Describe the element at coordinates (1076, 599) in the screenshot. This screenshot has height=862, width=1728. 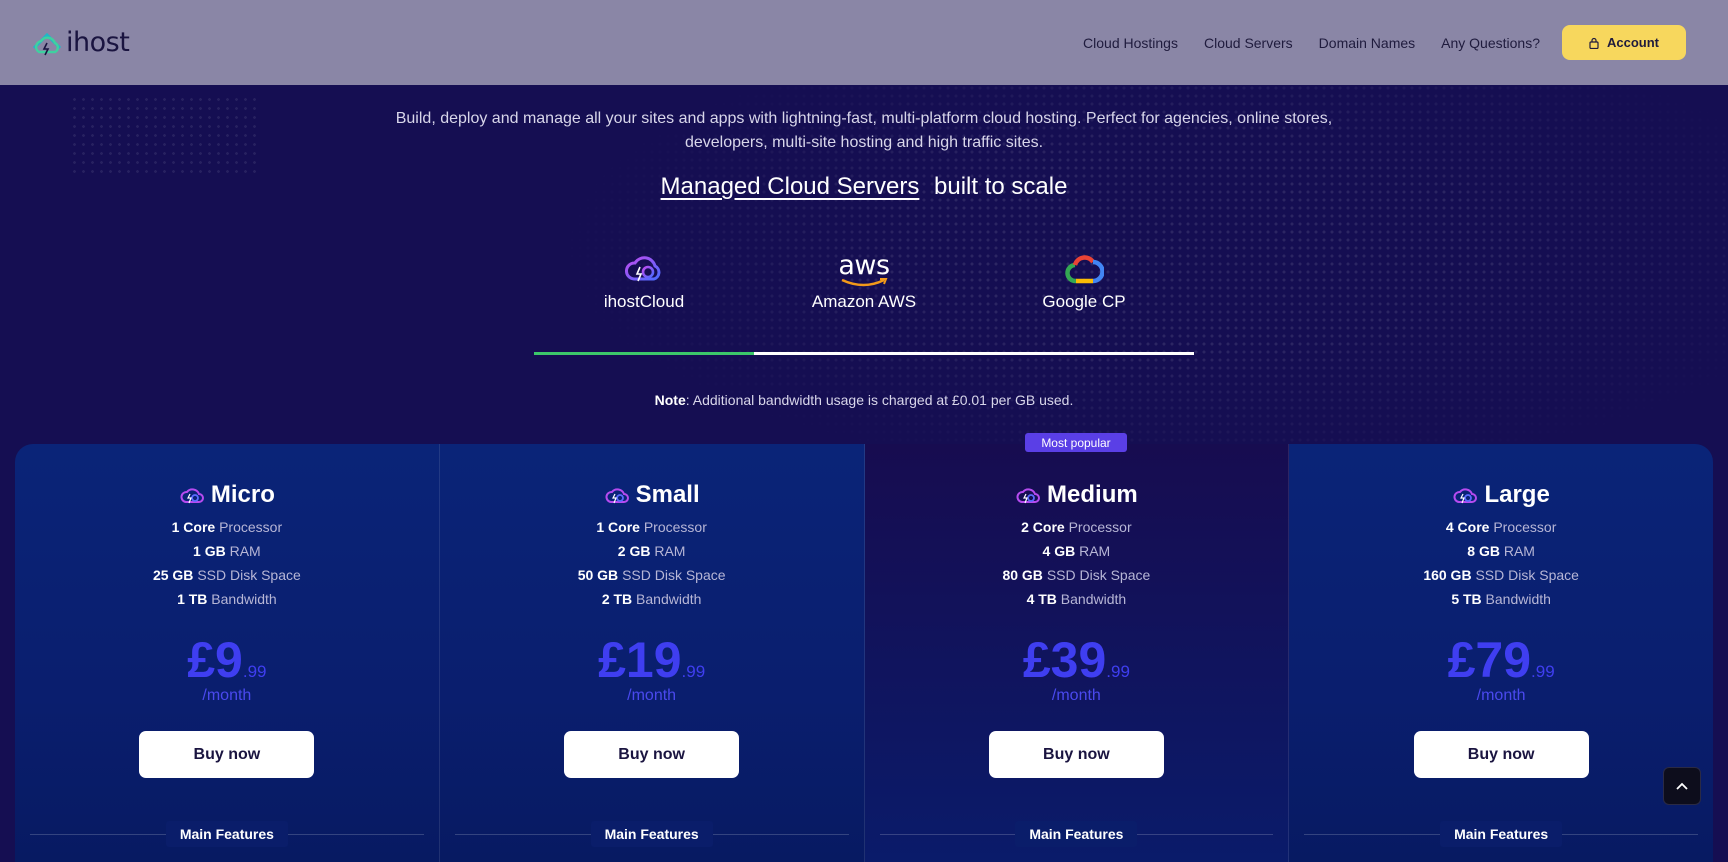
I see `spec-bandwidth: 4 TB Bandwidth` at that location.